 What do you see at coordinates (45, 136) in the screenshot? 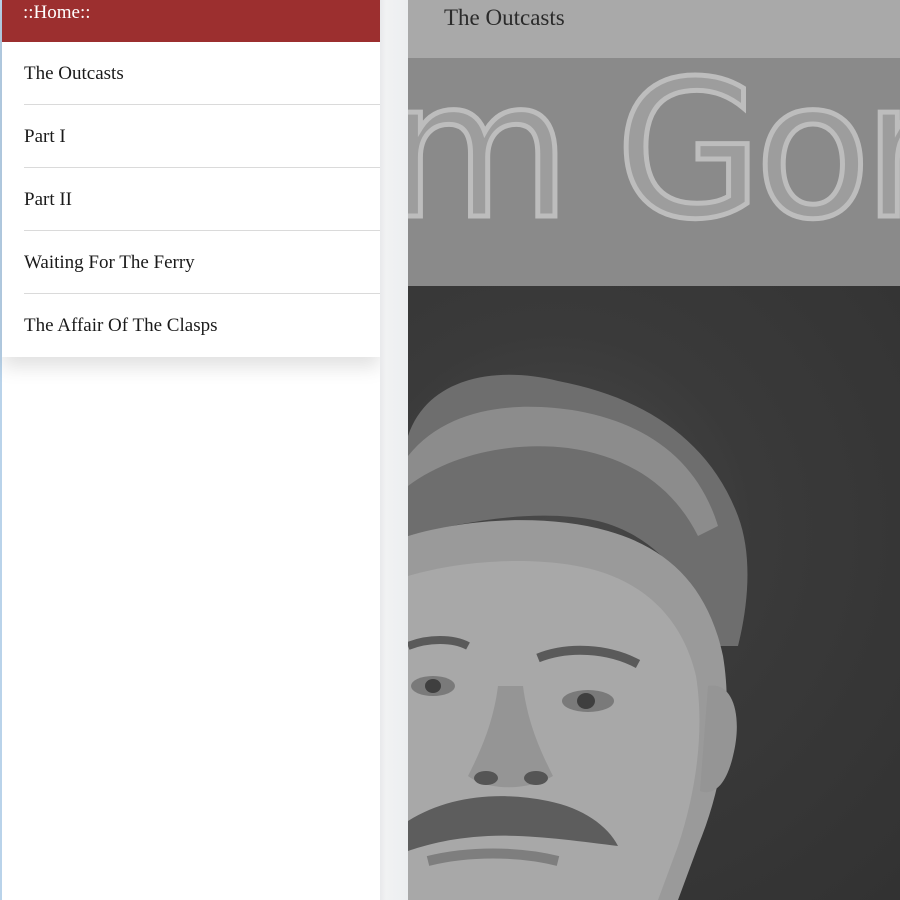
I see `menu-item-label: Part I` at bounding box center [45, 136].